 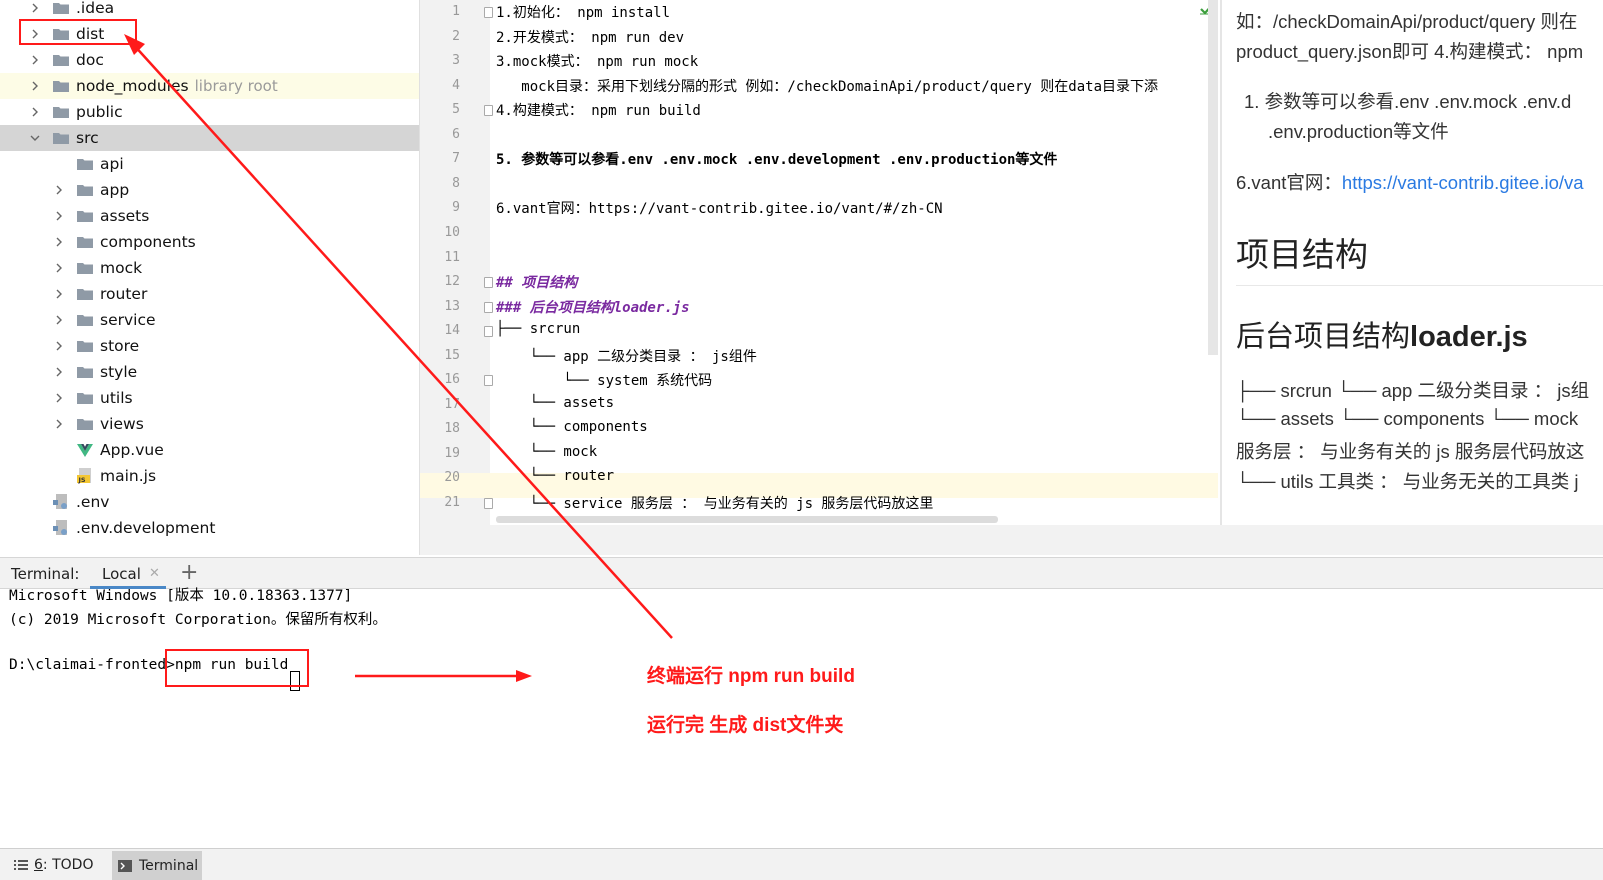 What do you see at coordinates (169, 866) in the screenshot?
I see `terminal-button-label: Terminal` at bounding box center [169, 866].